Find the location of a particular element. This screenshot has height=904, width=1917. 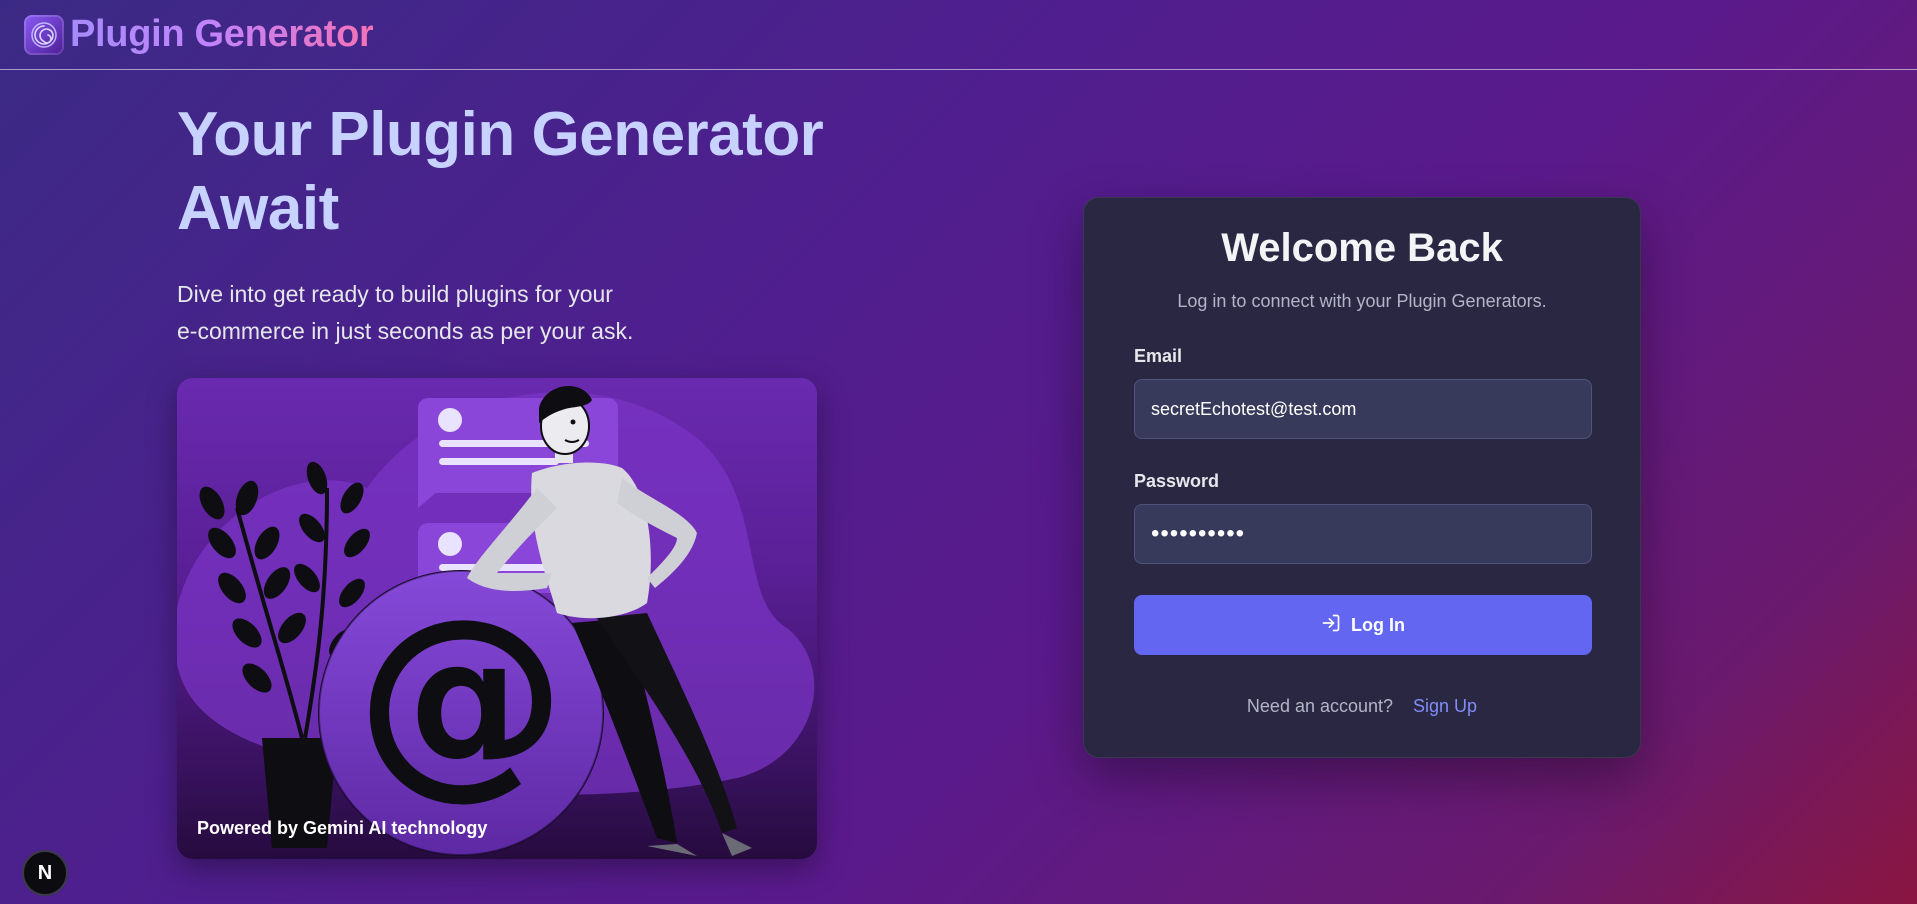

dev-tools-badge: N is located at coordinates (45, 873).